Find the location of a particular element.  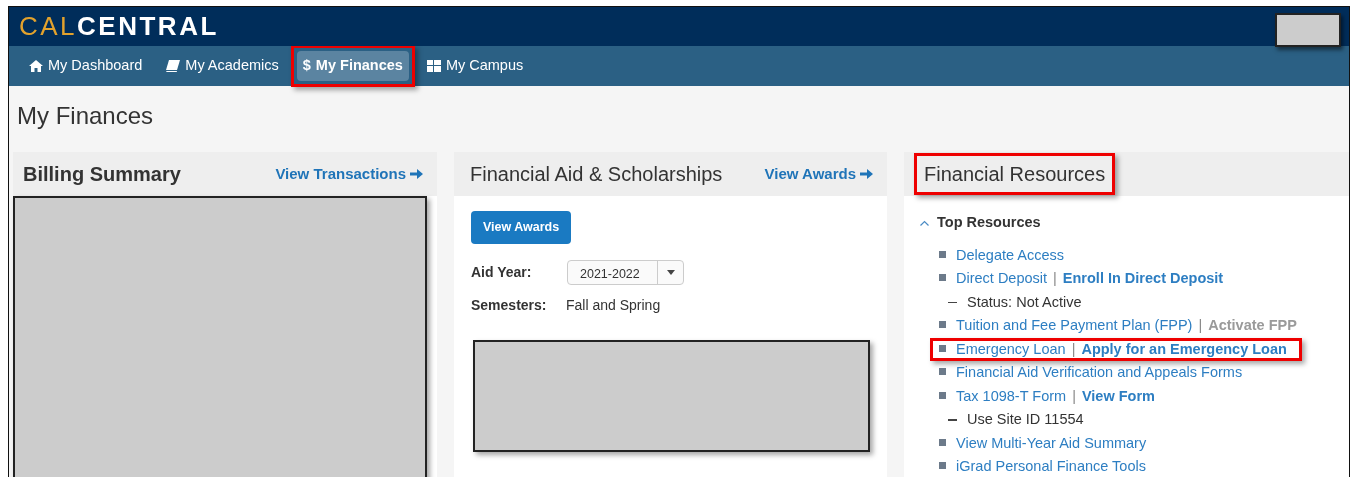

logo: CALCENTRAL is located at coordinates (119, 26).